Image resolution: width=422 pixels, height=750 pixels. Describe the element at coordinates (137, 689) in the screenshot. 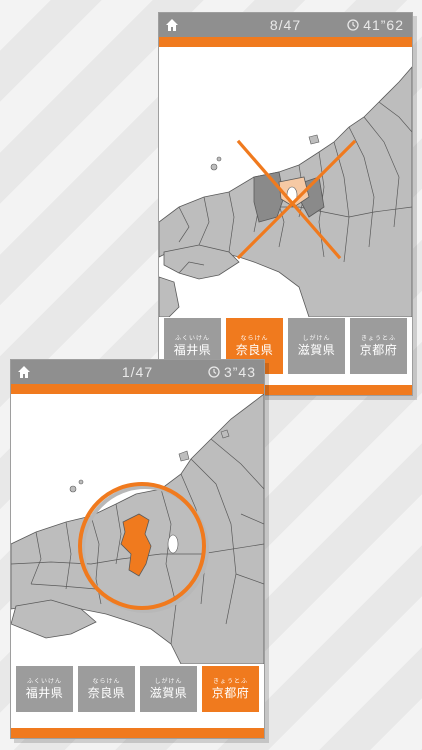

I see `answer-buttons: ふくいけん 福井県 ならけん 奈良県 しがけん 滋賀県 きょうとふ 京都府` at that location.